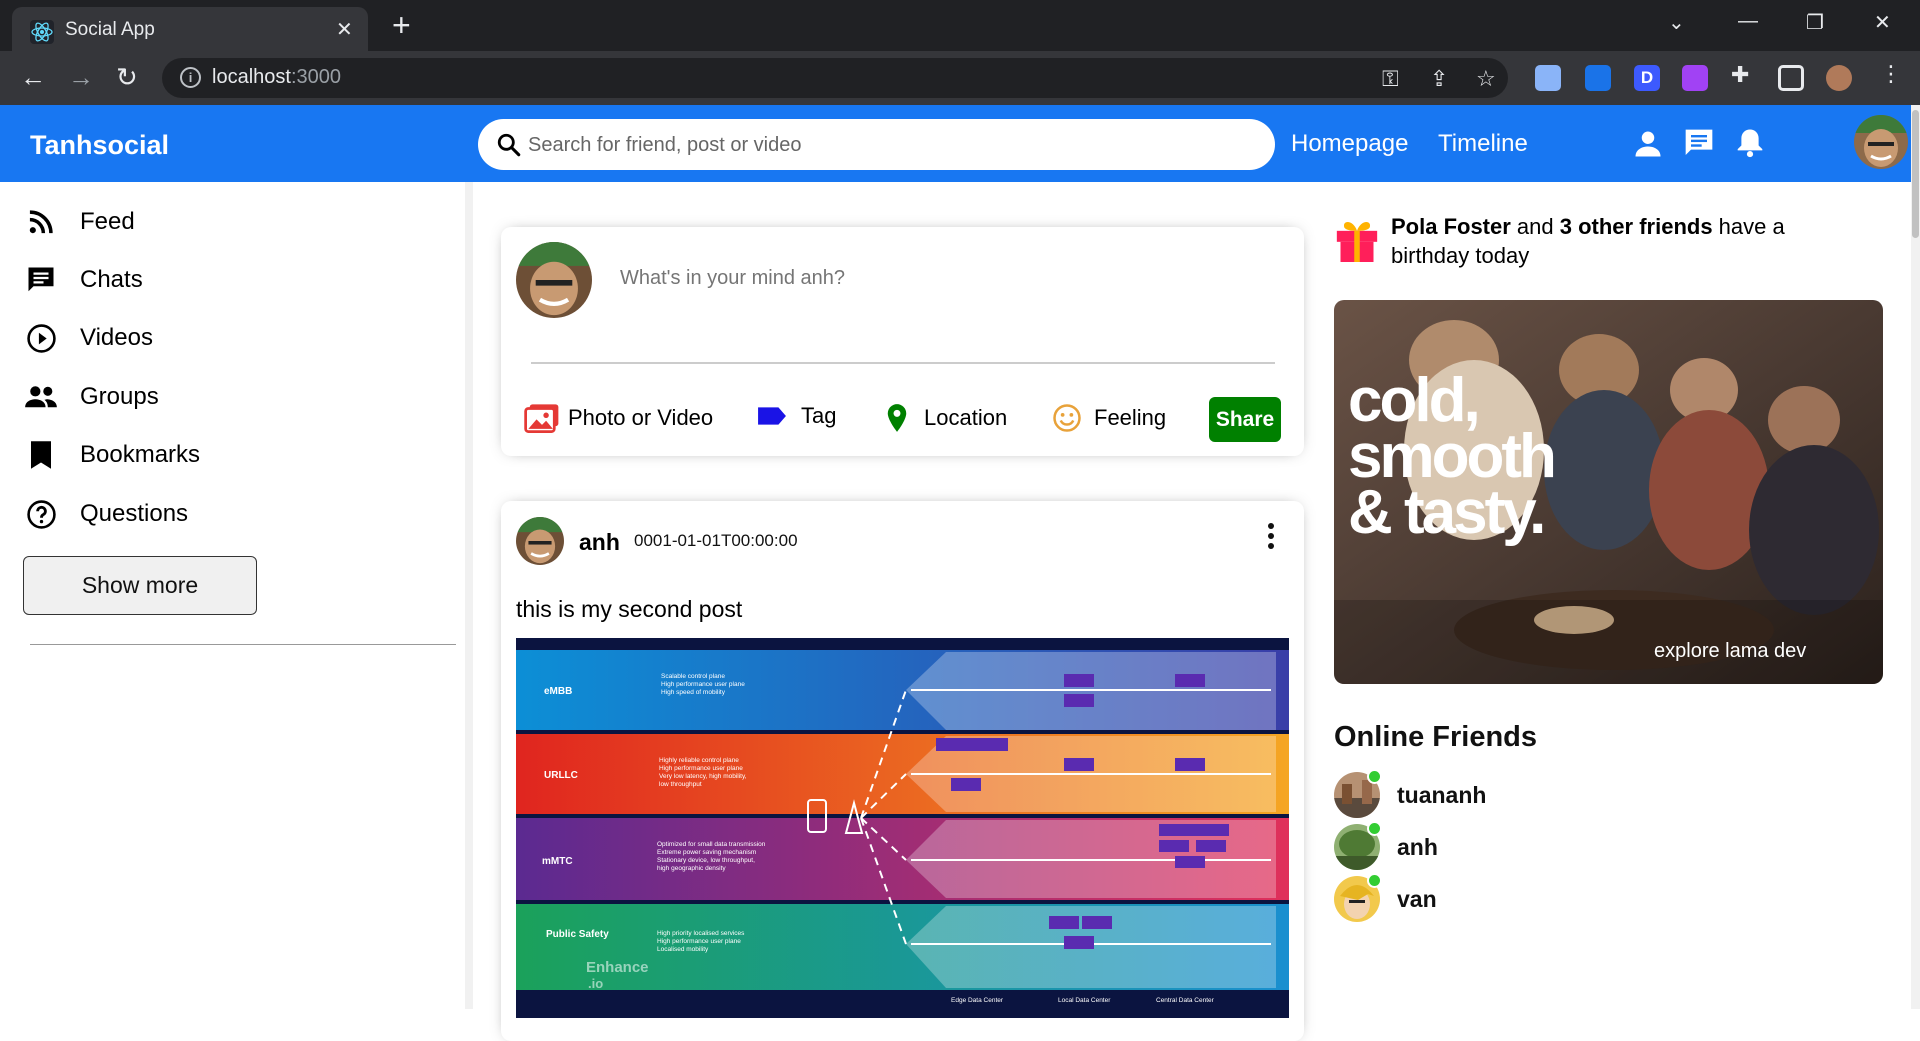 This screenshot has width=1920, height=1041. What do you see at coordinates (1695, 78) in the screenshot?
I see `purple-extension-icon` at bounding box center [1695, 78].